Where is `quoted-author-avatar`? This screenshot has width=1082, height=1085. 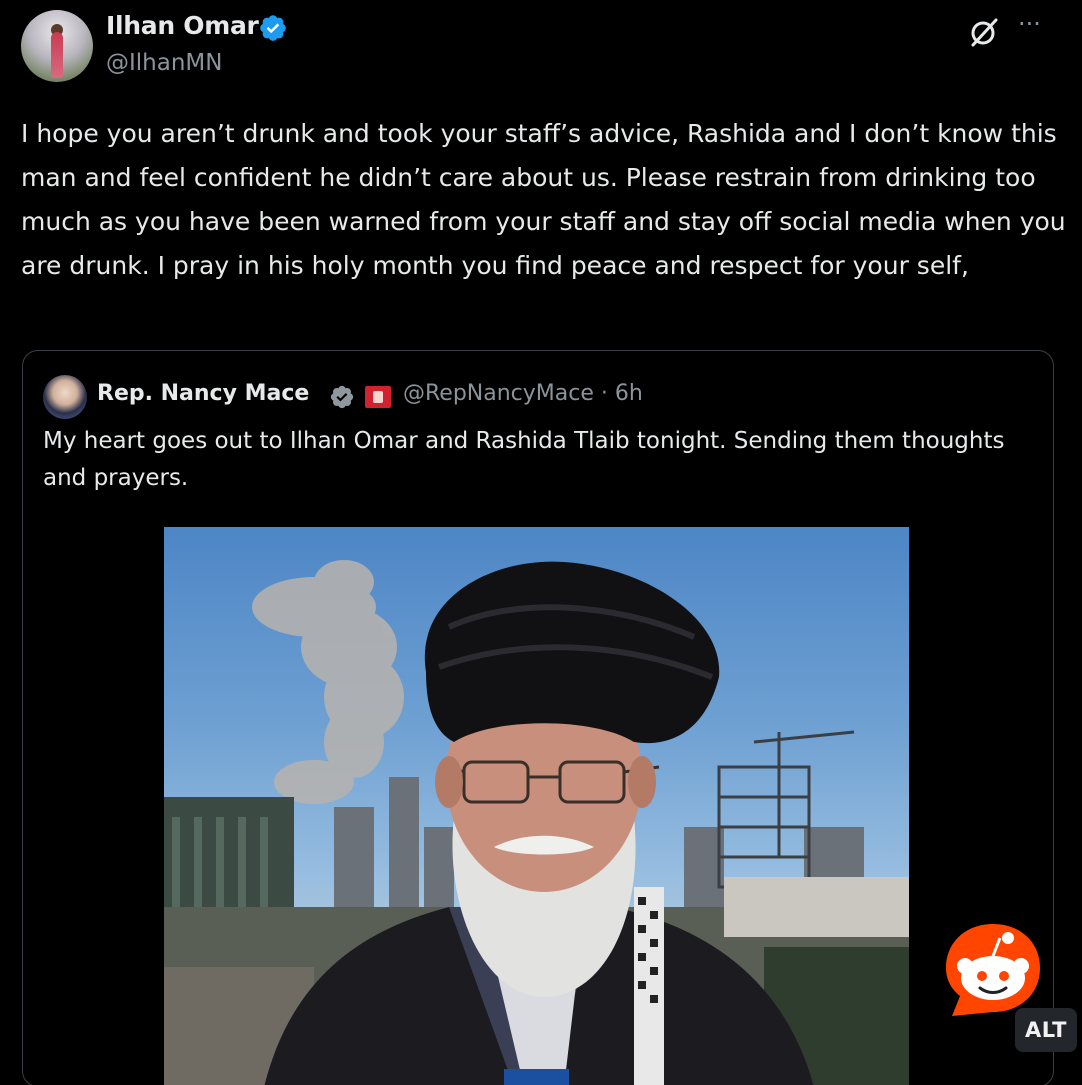
quoted-author-avatar is located at coordinates (65, 397).